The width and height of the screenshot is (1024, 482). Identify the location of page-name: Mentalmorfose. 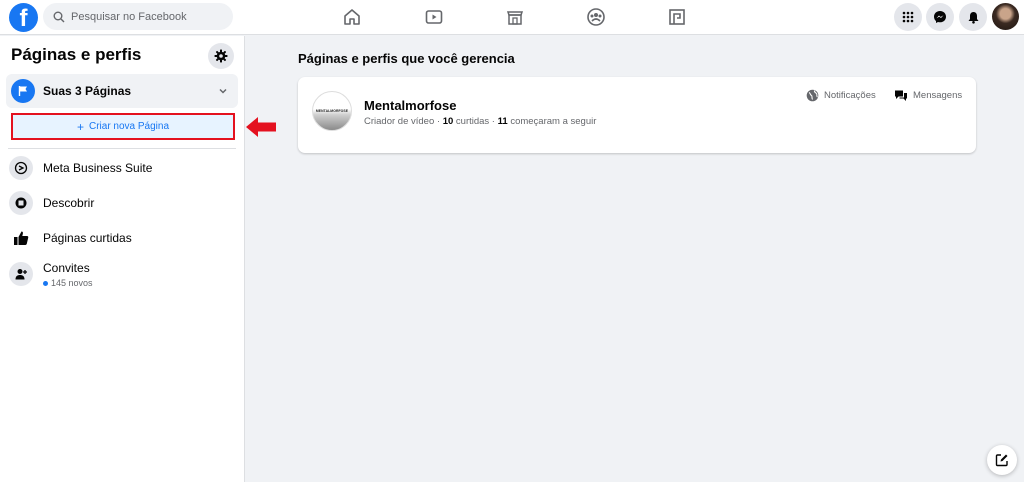
(410, 105).